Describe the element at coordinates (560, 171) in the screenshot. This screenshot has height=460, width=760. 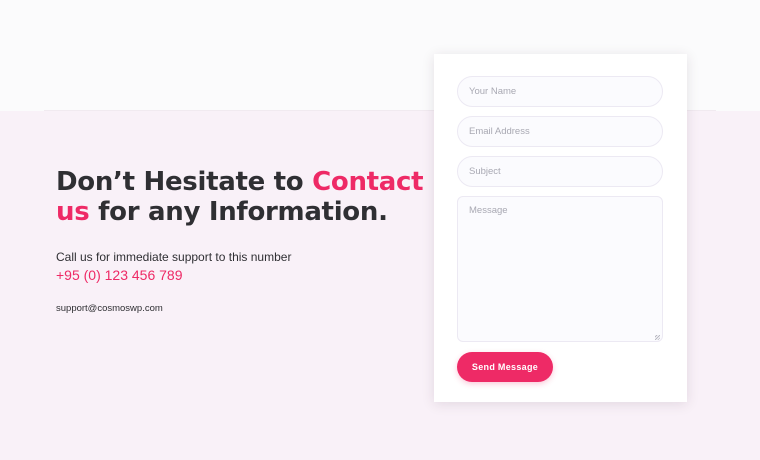
I see `subject-input` at that location.